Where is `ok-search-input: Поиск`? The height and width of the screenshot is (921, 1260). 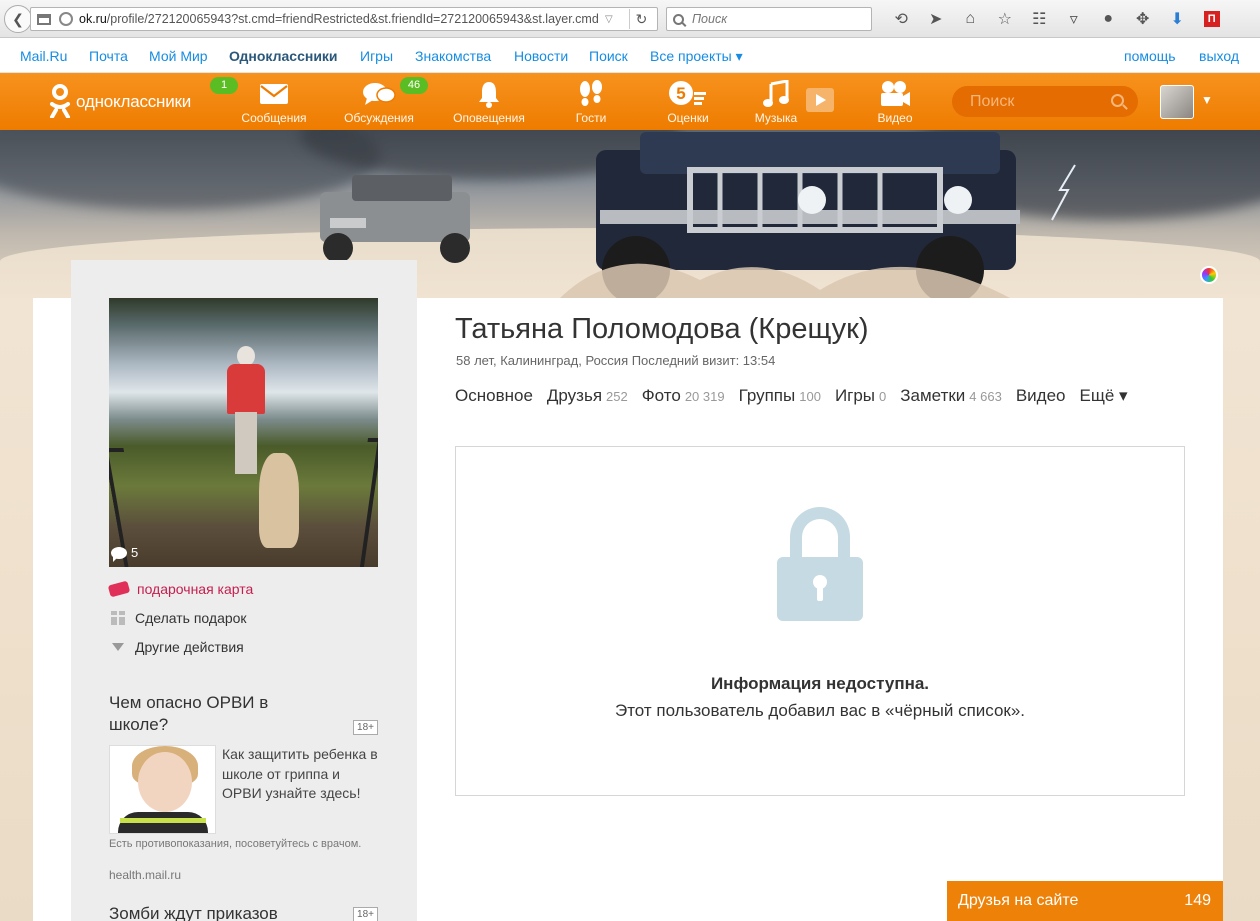
ok-search-input: Поиск is located at coordinates (1045, 101).